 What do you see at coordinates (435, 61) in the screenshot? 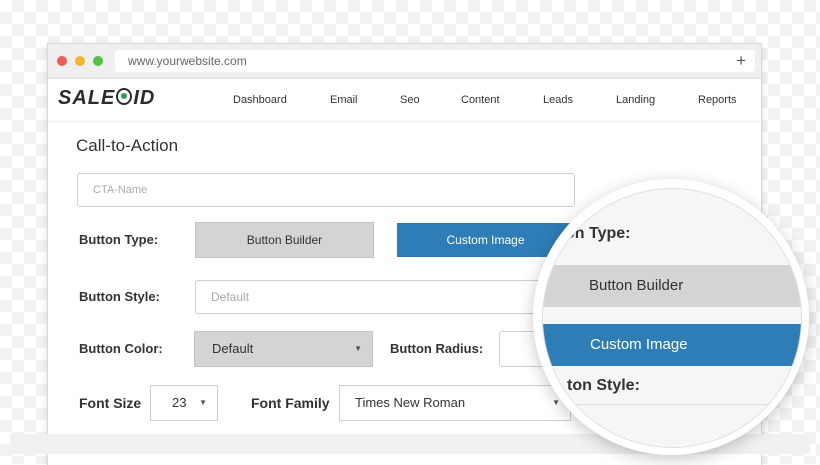
I see `address-bar: www.yourwebsite.com +` at bounding box center [435, 61].